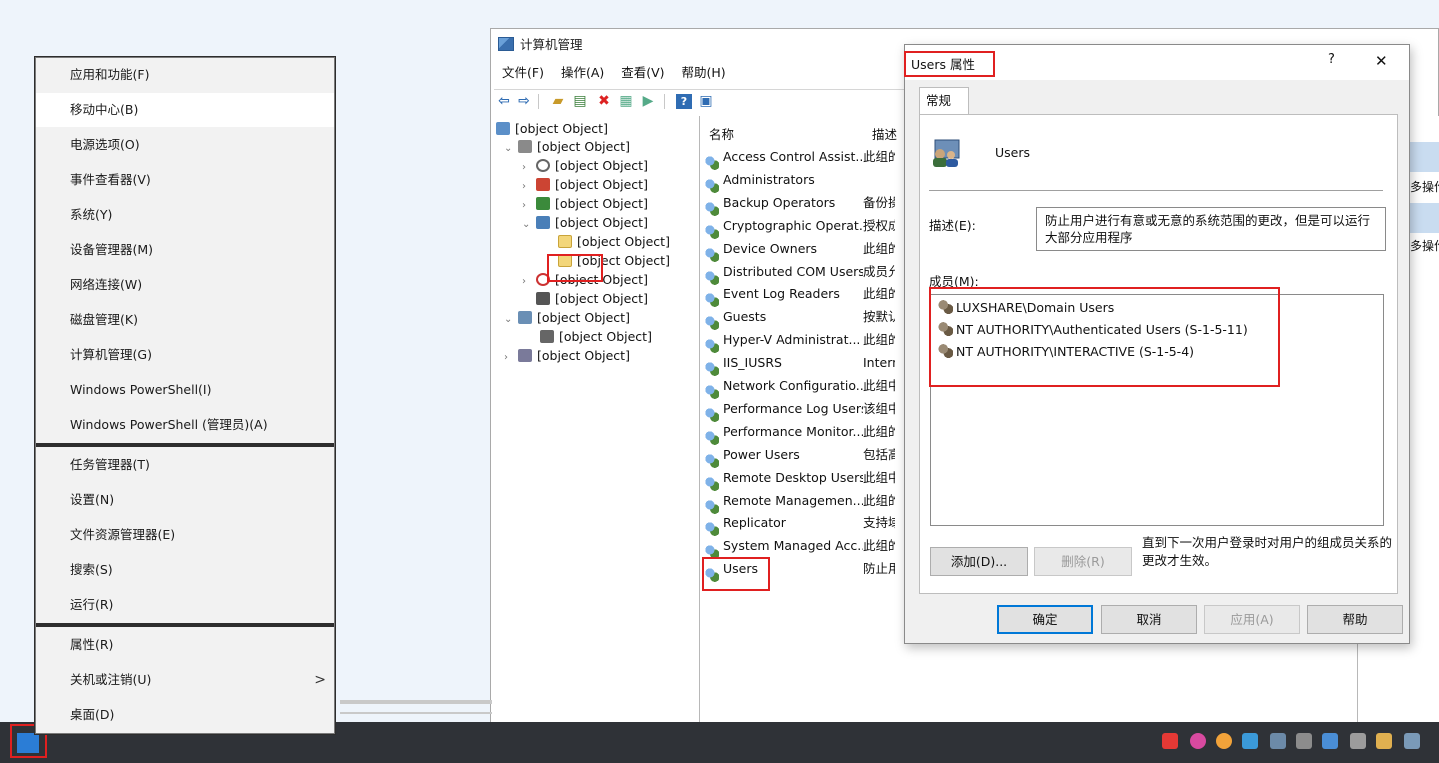 The height and width of the screenshot is (763, 1439). I want to click on tree-item-shared-folders: › [object Object], so click(585, 204).